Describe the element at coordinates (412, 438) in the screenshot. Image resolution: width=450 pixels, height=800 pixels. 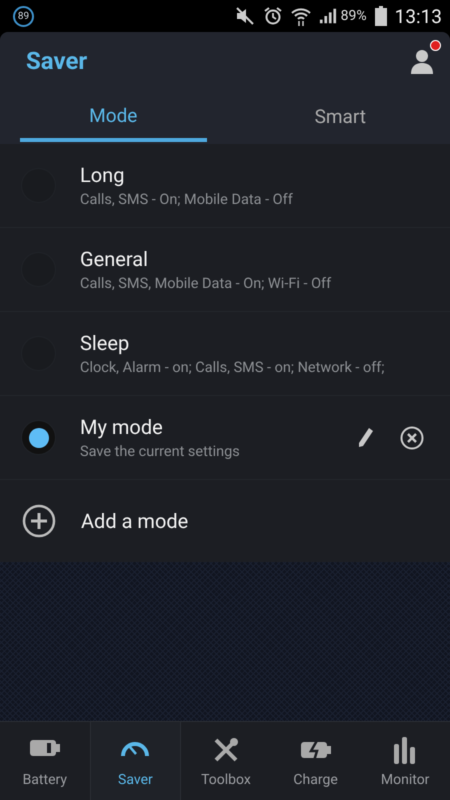
I see `close-icon` at that location.